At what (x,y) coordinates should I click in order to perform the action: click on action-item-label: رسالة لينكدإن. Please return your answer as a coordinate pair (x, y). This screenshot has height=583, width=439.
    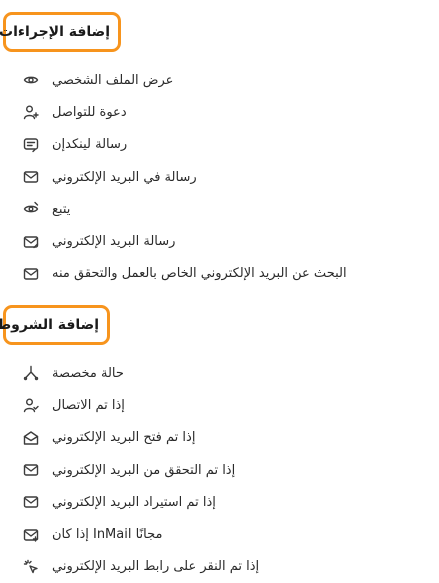
    Looking at the image, I should click on (90, 145).